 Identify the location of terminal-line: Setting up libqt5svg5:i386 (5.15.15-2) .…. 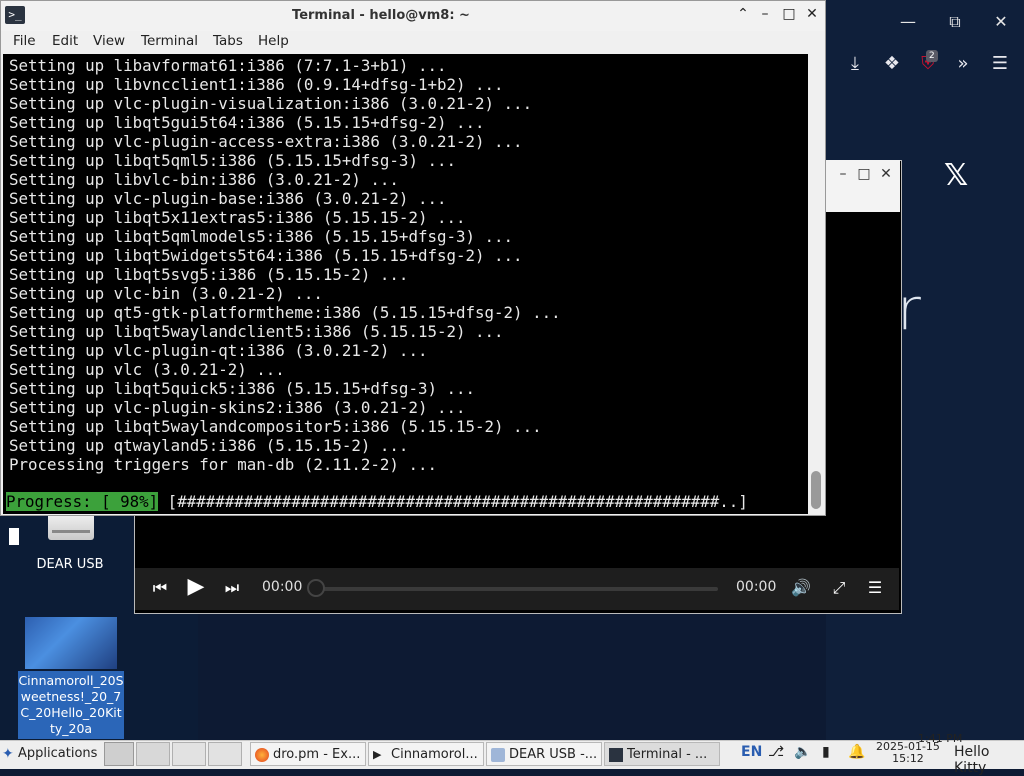
(209, 274).